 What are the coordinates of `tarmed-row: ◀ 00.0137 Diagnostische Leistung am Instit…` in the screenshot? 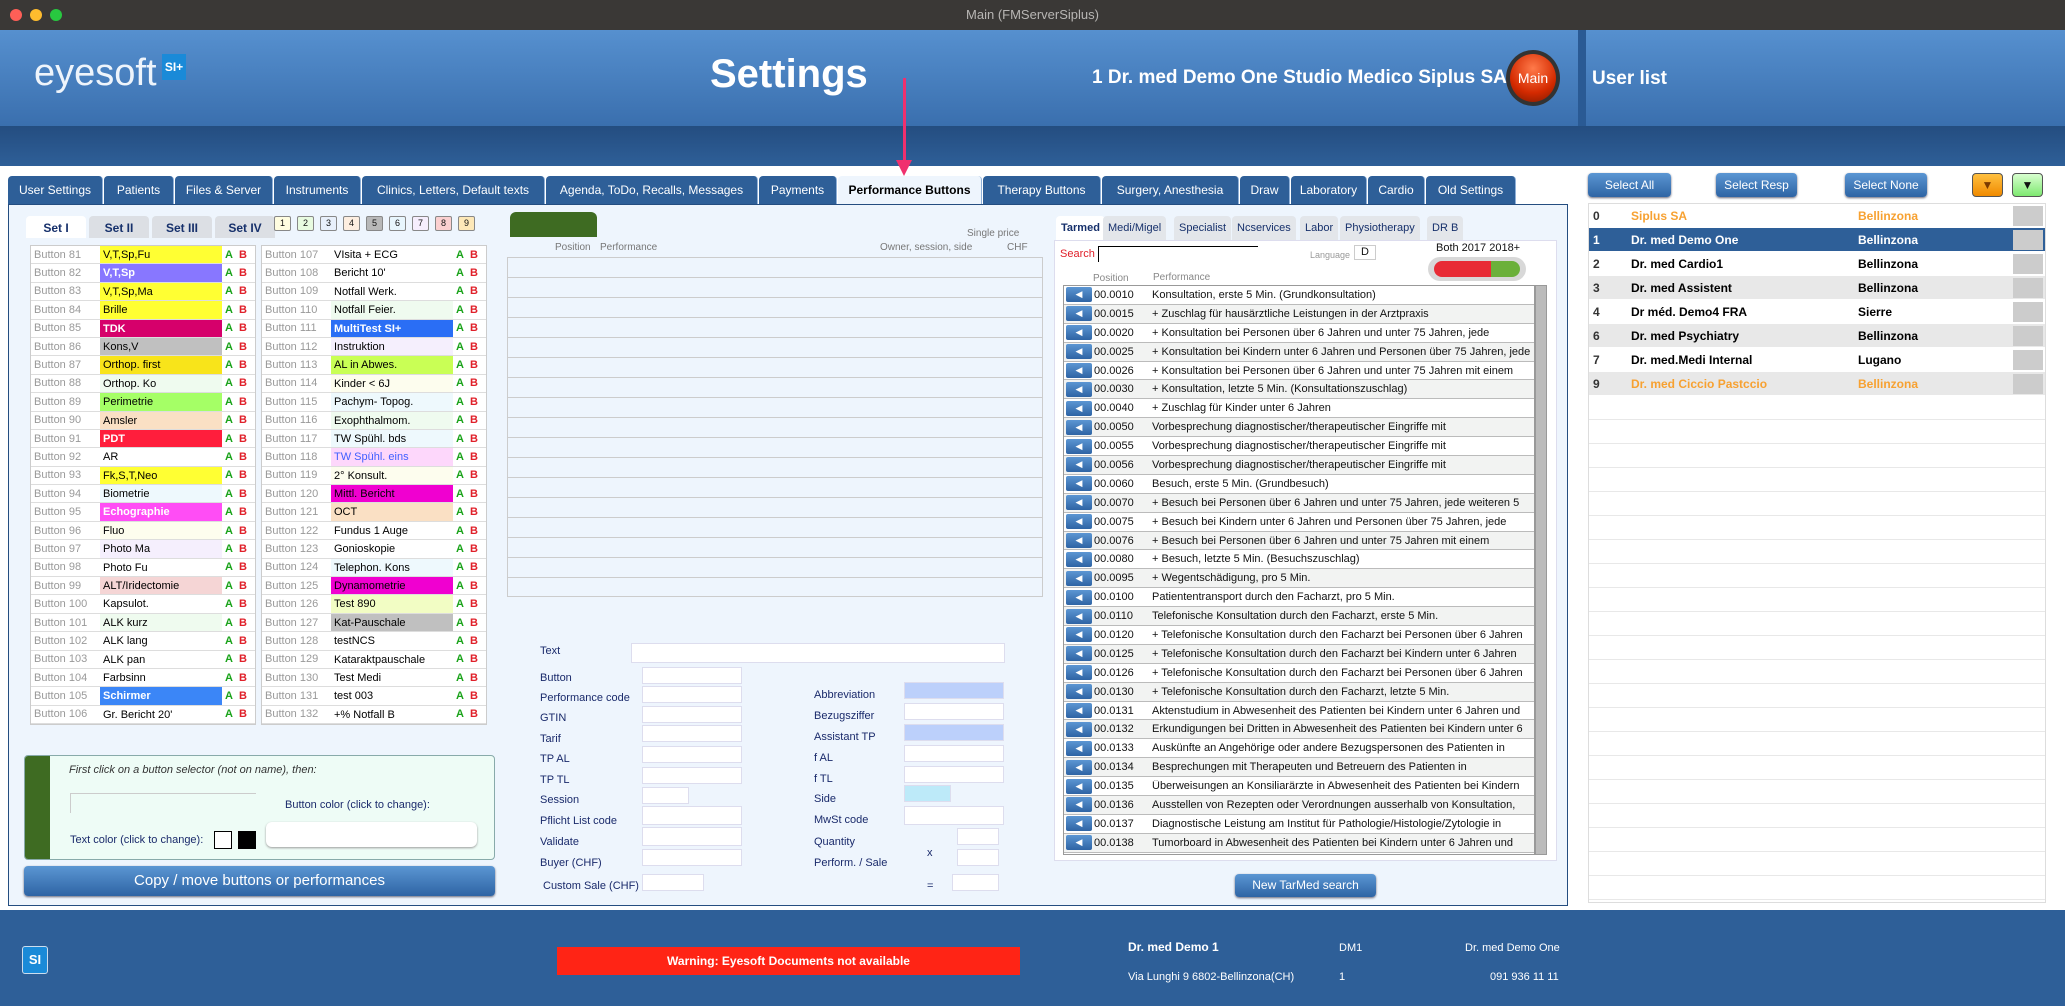 It's located at (1299, 824).